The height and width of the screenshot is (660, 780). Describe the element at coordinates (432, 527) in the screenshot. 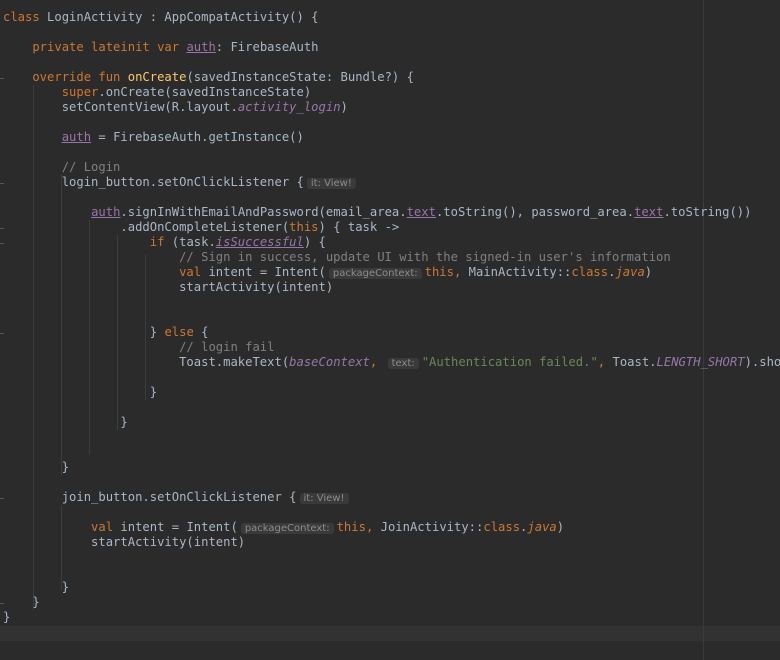

I see `code-token: JoinActivity::` at that location.